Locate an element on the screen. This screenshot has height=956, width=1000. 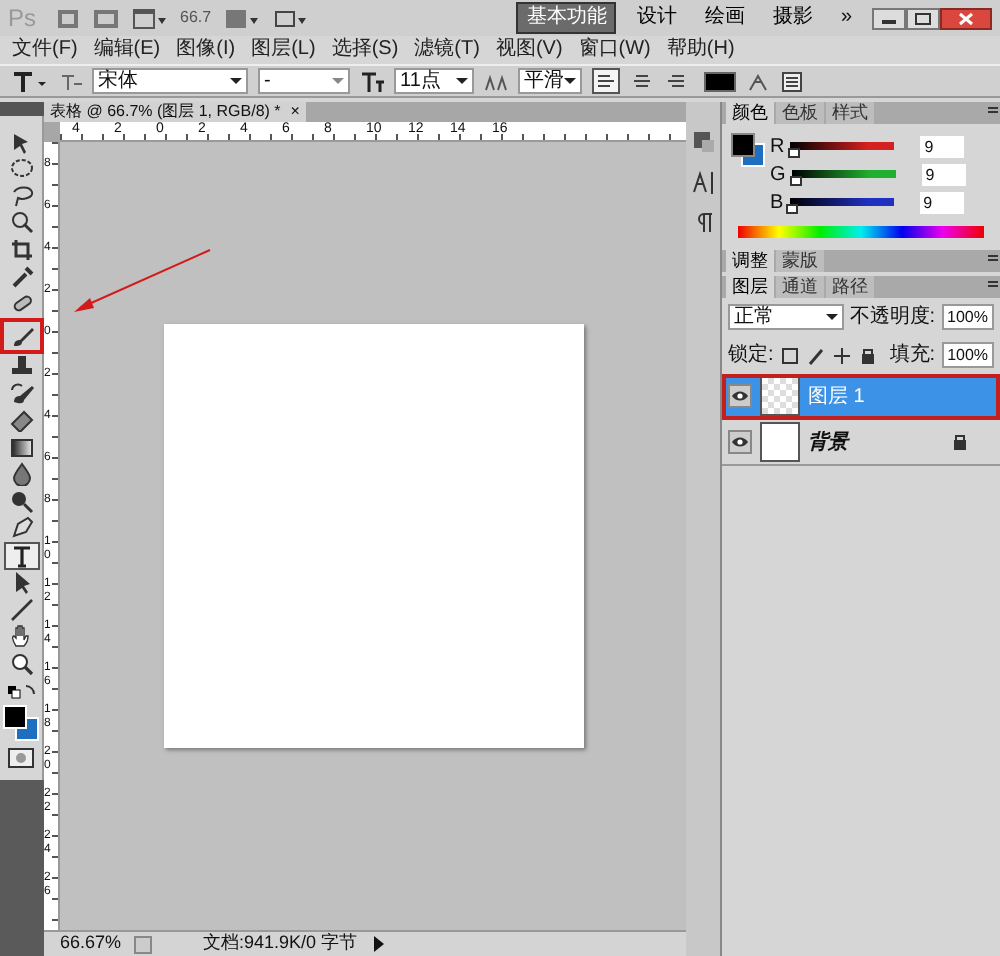
crop-icon is located at coordinates (21, 249).